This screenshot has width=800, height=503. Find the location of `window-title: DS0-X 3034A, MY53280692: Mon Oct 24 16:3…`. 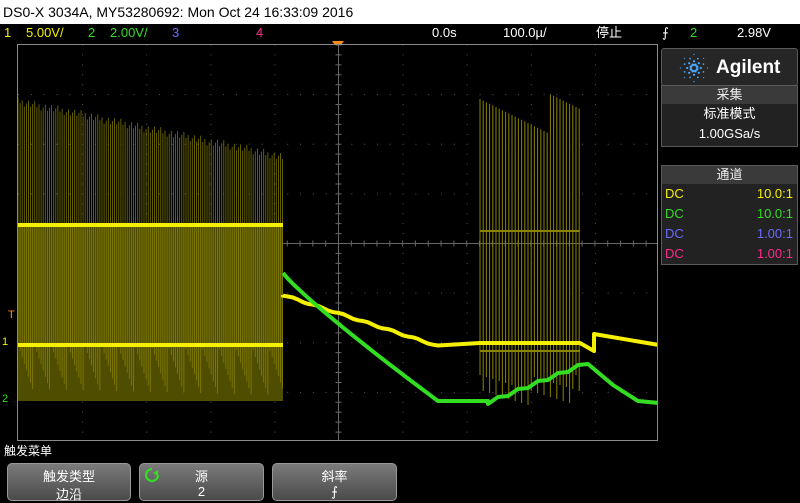

window-title: DS0-X 3034A, MY53280692: Mon Oct 24 16:3… is located at coordinates (400, 12).